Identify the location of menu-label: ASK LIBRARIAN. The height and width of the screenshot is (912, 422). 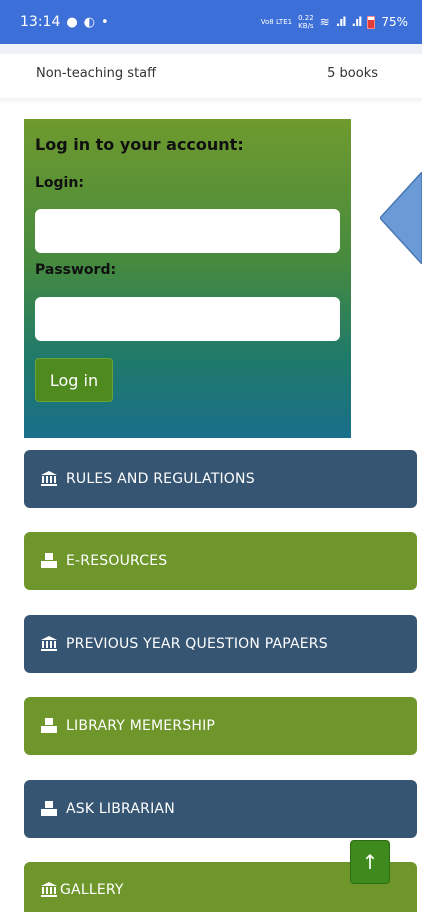
(120, 809).